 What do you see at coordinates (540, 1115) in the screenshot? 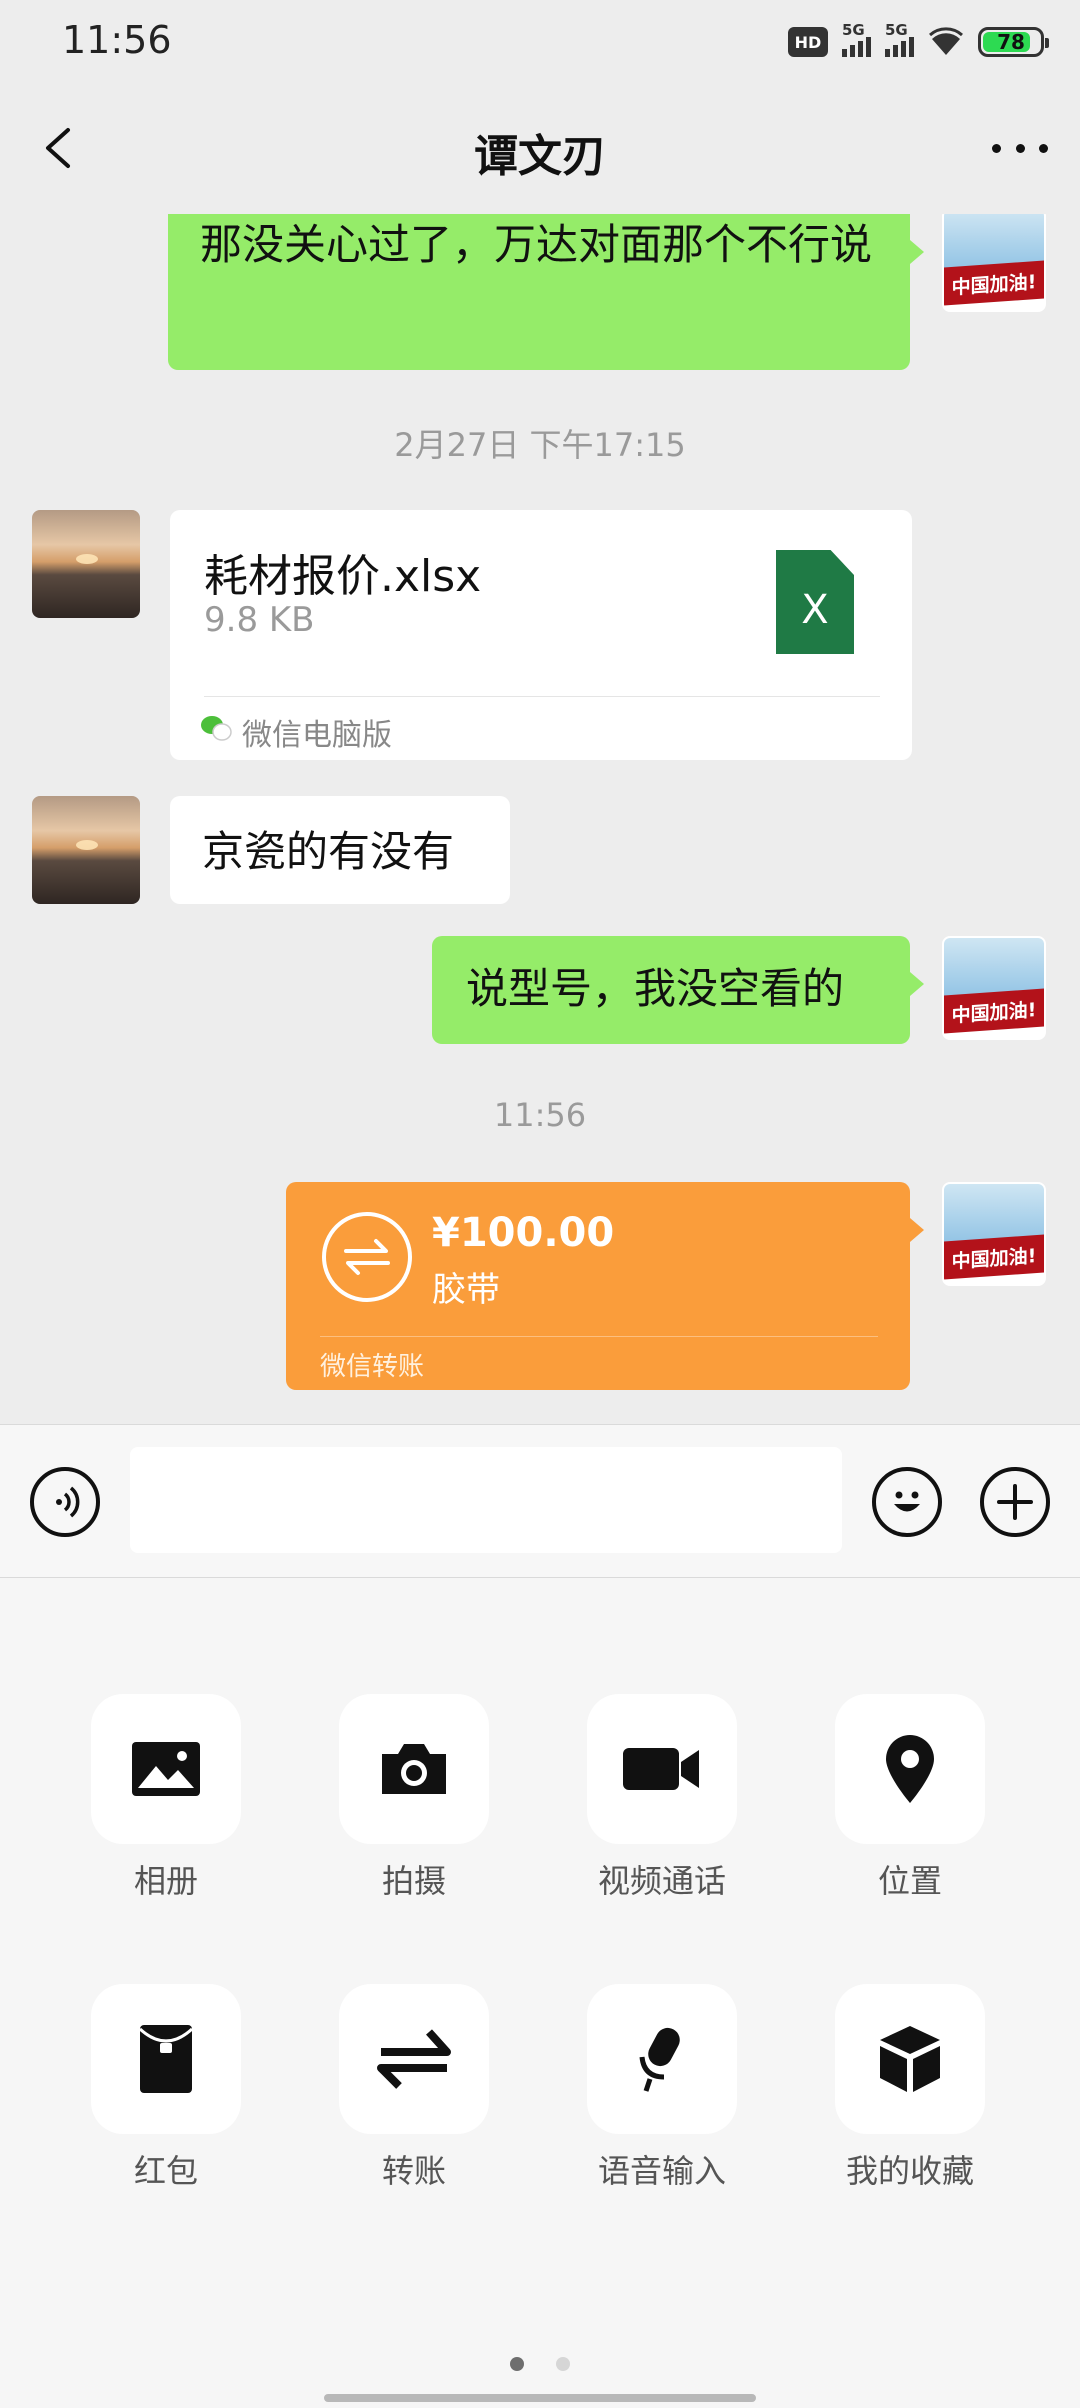
I see `timestamp: 11:56` at bounding box center [540, 1115].